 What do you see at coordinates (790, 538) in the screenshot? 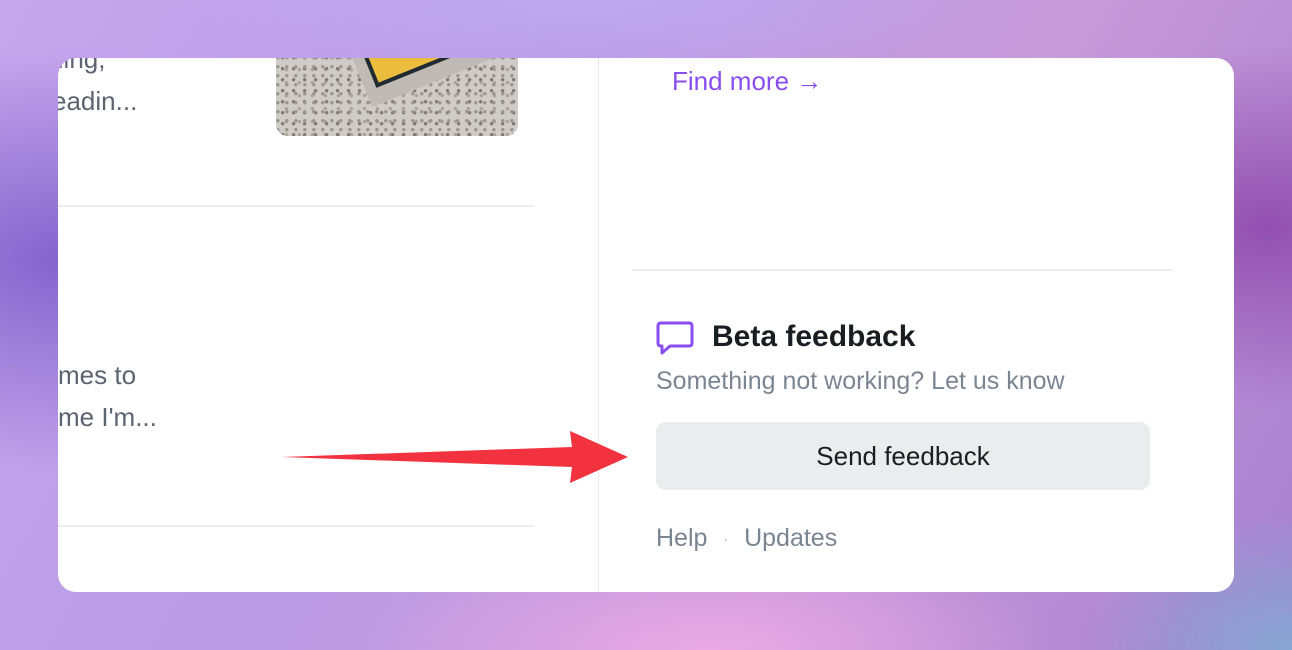
I see `updates-link: Updates` at bounding box center [790, 538].